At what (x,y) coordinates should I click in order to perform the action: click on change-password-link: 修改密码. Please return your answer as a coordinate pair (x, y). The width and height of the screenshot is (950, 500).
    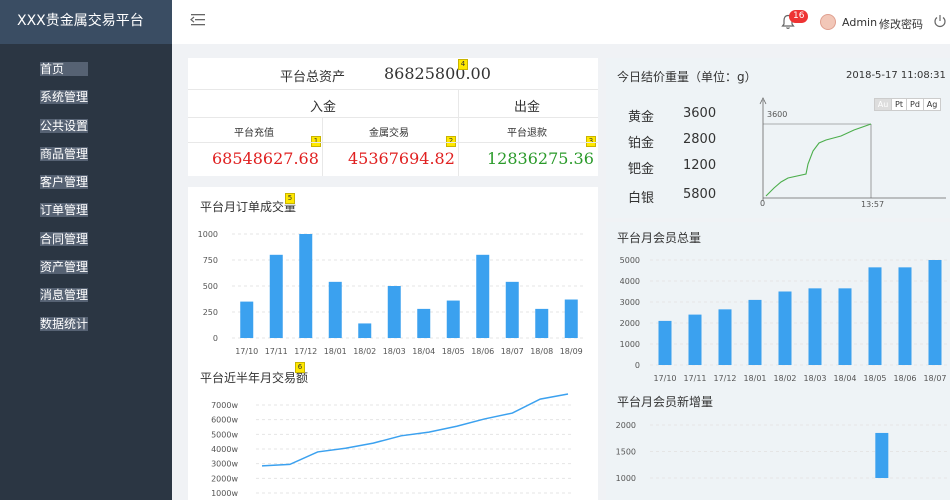
    Looking at the image, I should click on (901, 24).